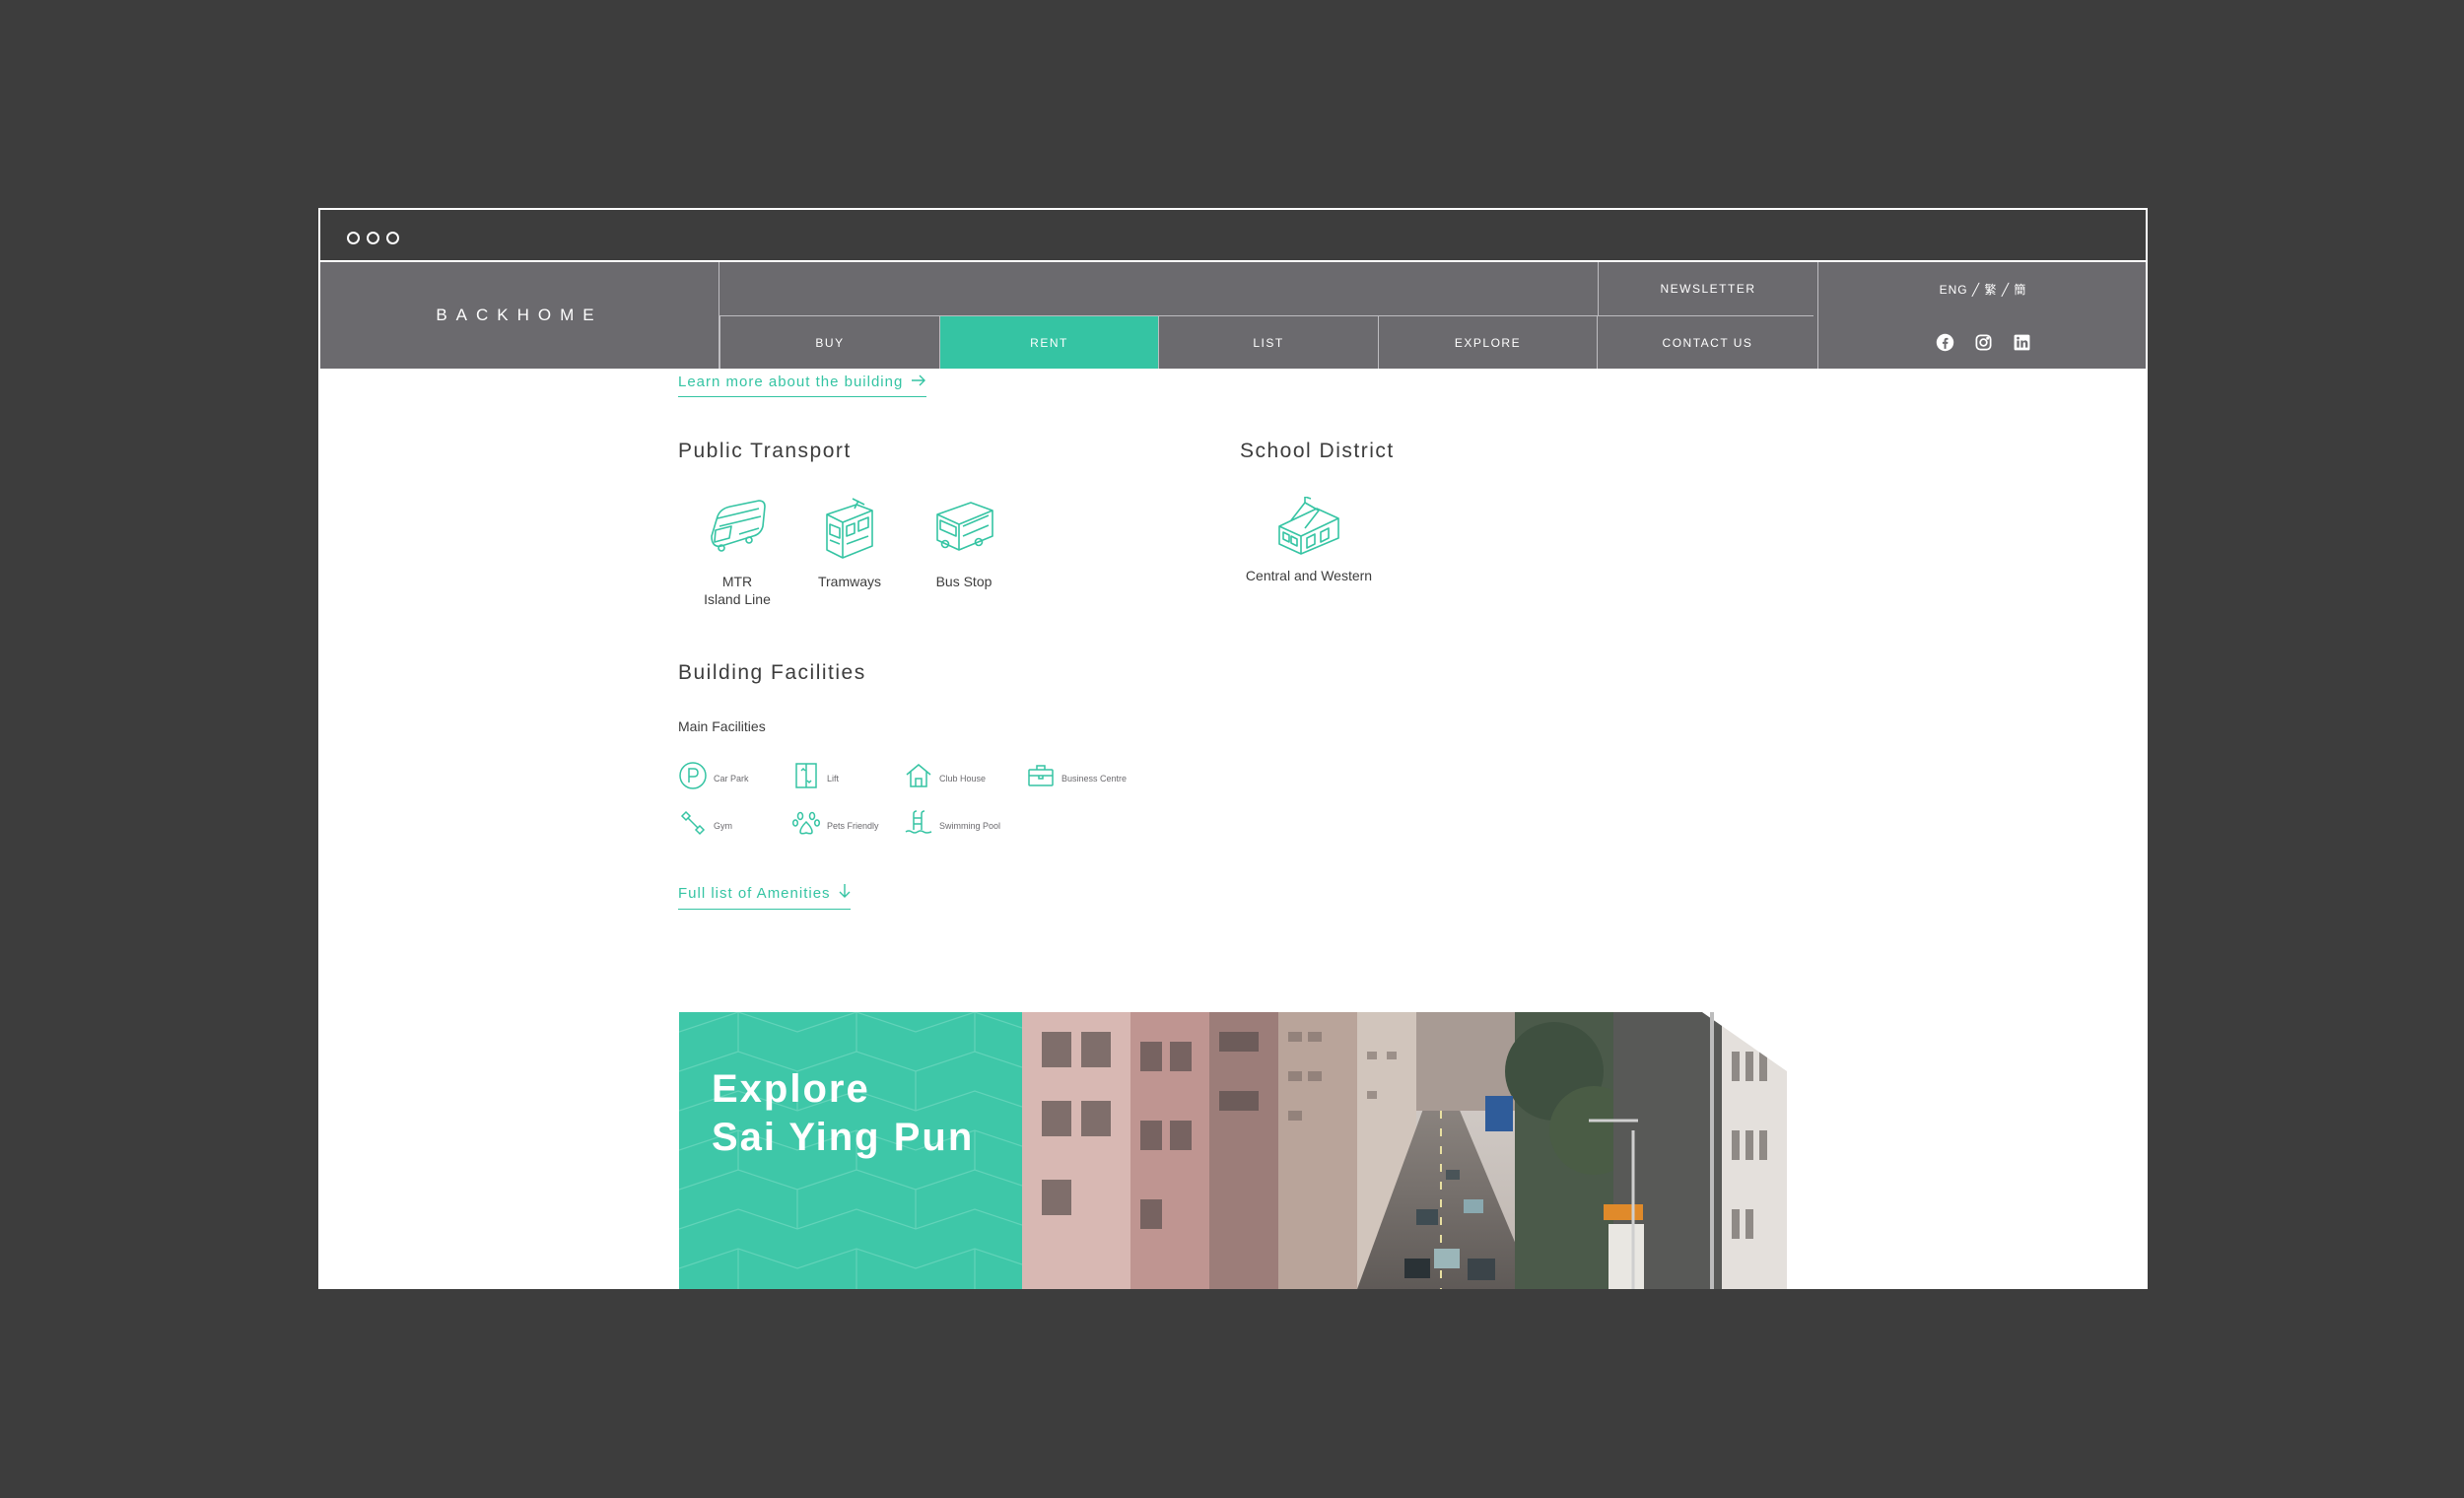  Describe the element at coordinates (918, 778) in the screenshot. I see `house-icon` at that location.